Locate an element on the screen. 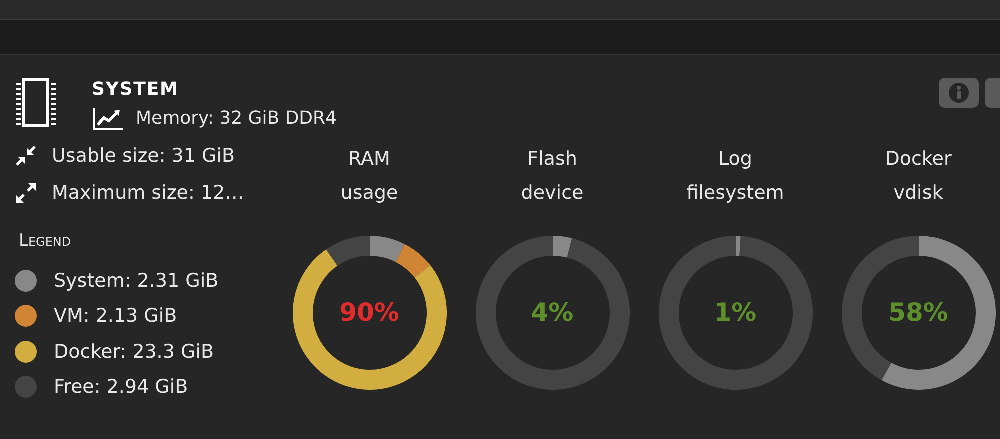 The image size is (1000, 439). info-icon is located at coordinates (959, 93).